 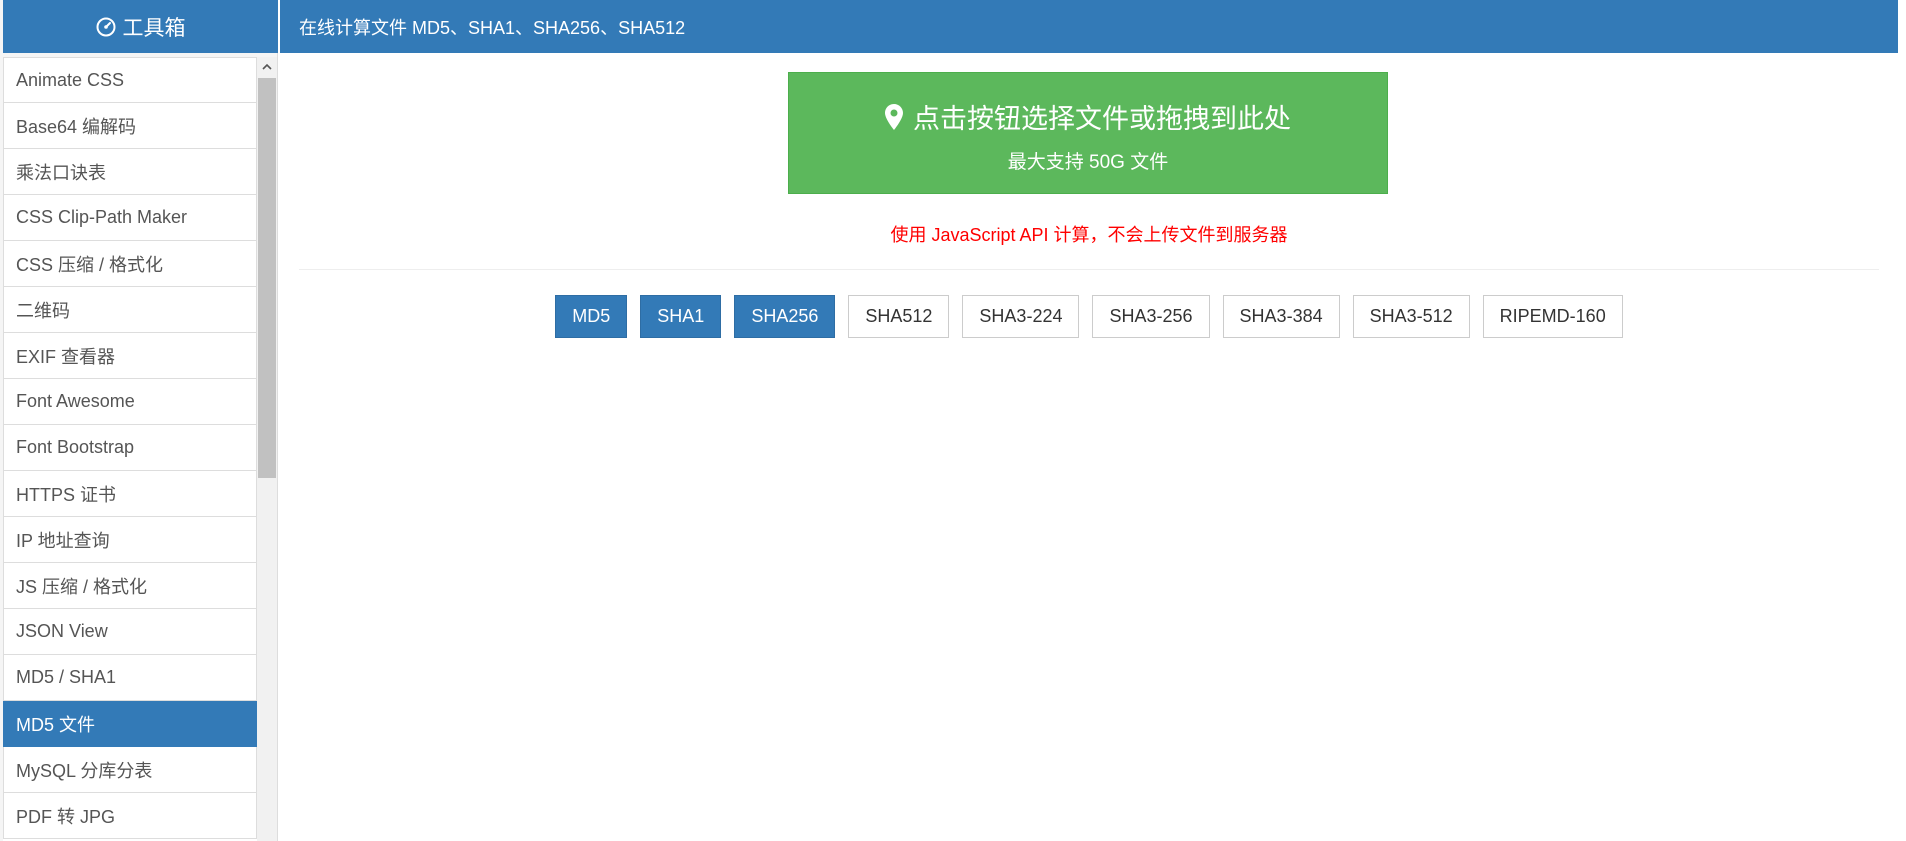 I want to click on map-marker-icon, so click(x=894, y=116).